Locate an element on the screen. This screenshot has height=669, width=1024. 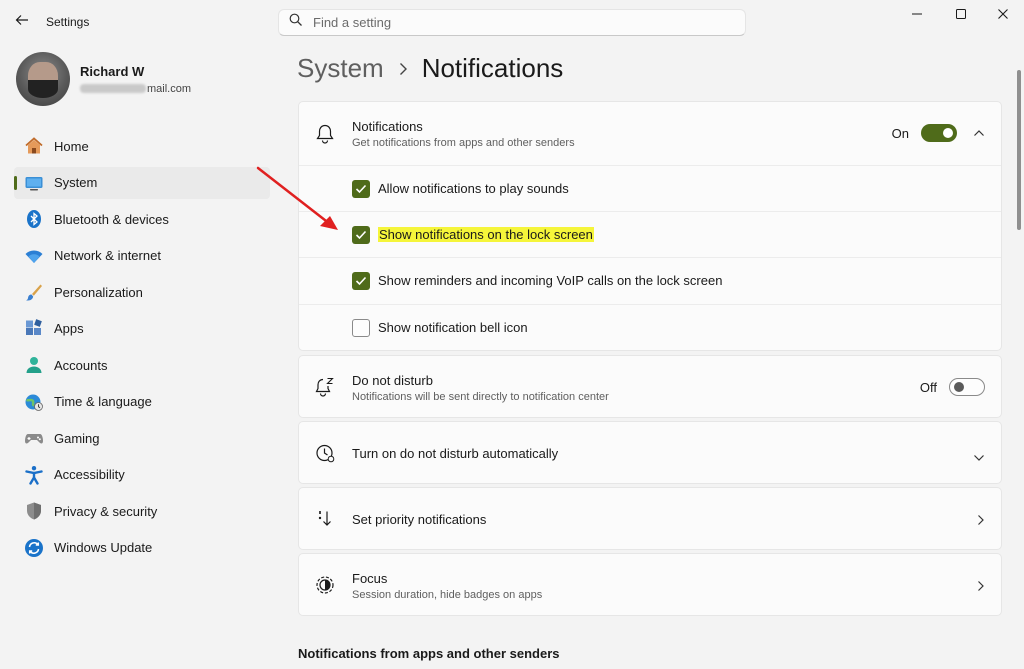
sidebar-item-label: Privacy & security is located at coordinates (106, 511).